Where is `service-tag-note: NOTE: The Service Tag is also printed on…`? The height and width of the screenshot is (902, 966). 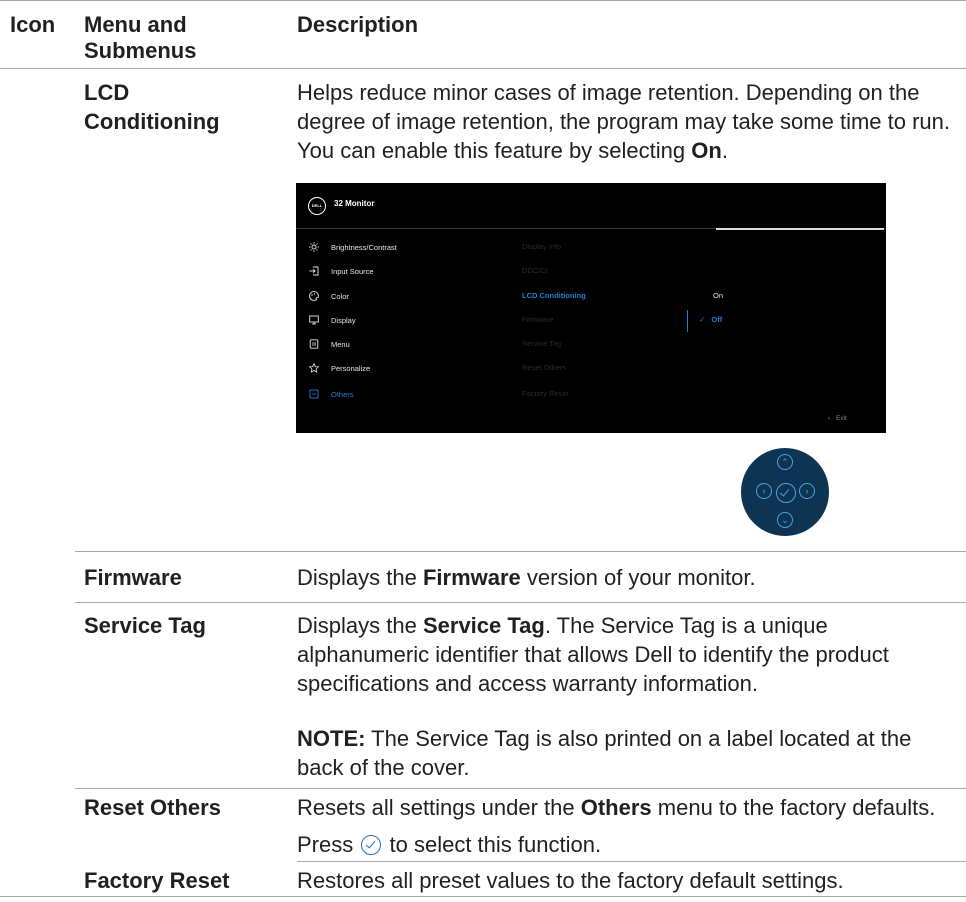 service-tag-note: NOTE: The Service Tag is also printed on… is located at coordinates (630, 753).